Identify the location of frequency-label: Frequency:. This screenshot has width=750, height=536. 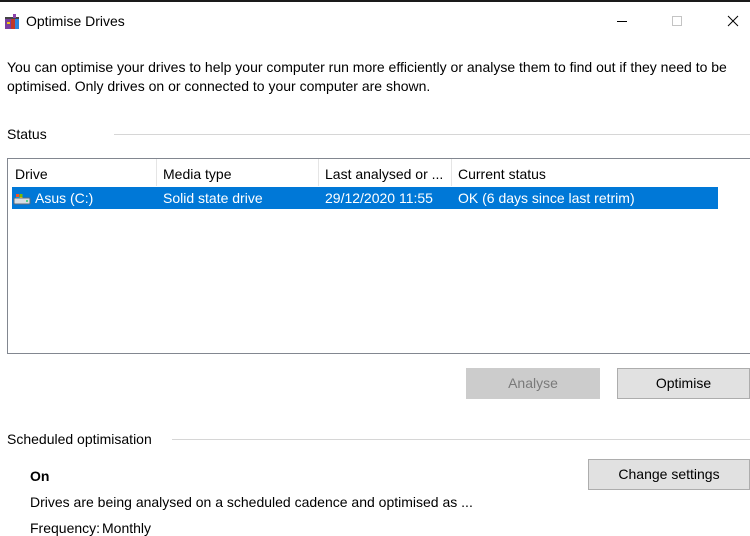
(65, 528).